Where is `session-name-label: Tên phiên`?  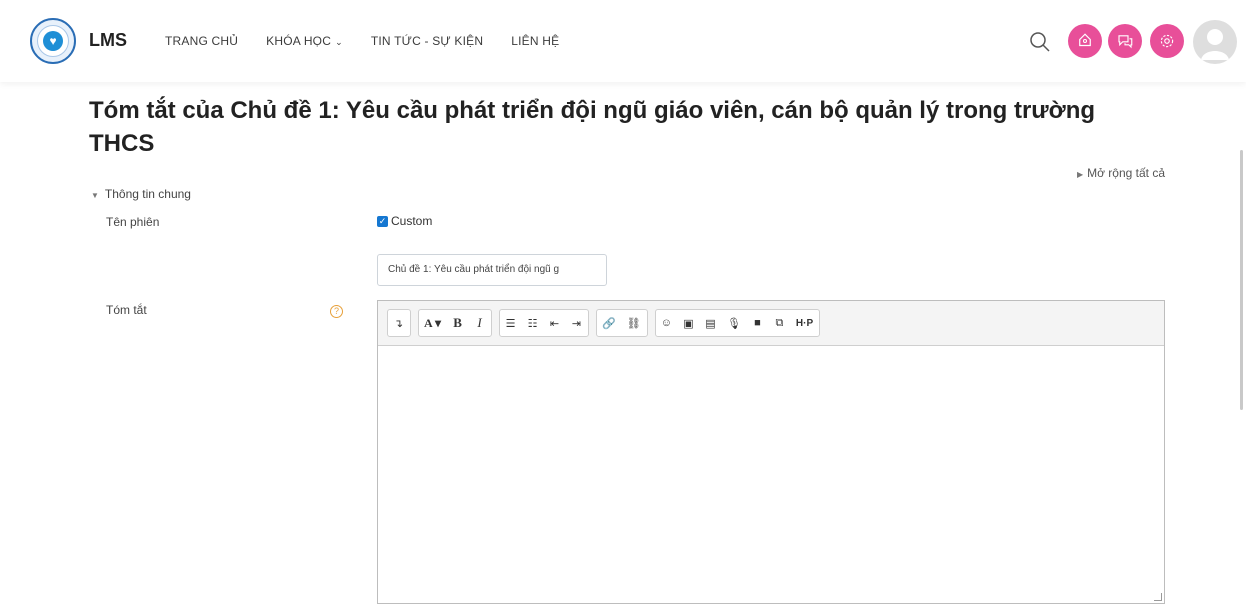
session-name-label: Tên phiên is located at coordinates (133, 222).